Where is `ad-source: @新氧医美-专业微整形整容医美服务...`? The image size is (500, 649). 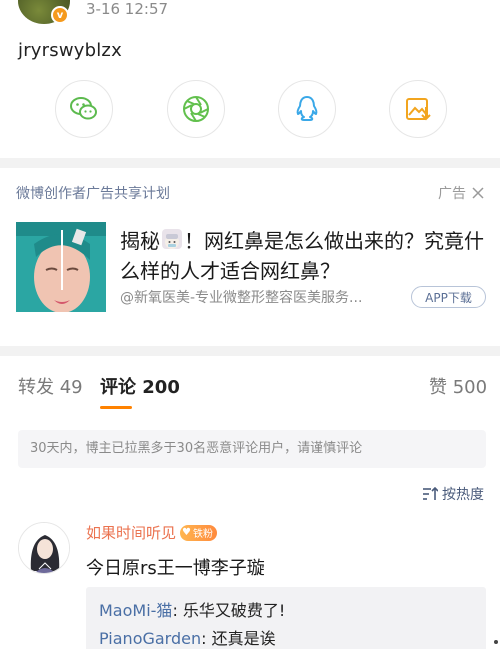
ad-source: @新氧医美-专业微整形整容医美服务... is located at coordinates (260, 297).